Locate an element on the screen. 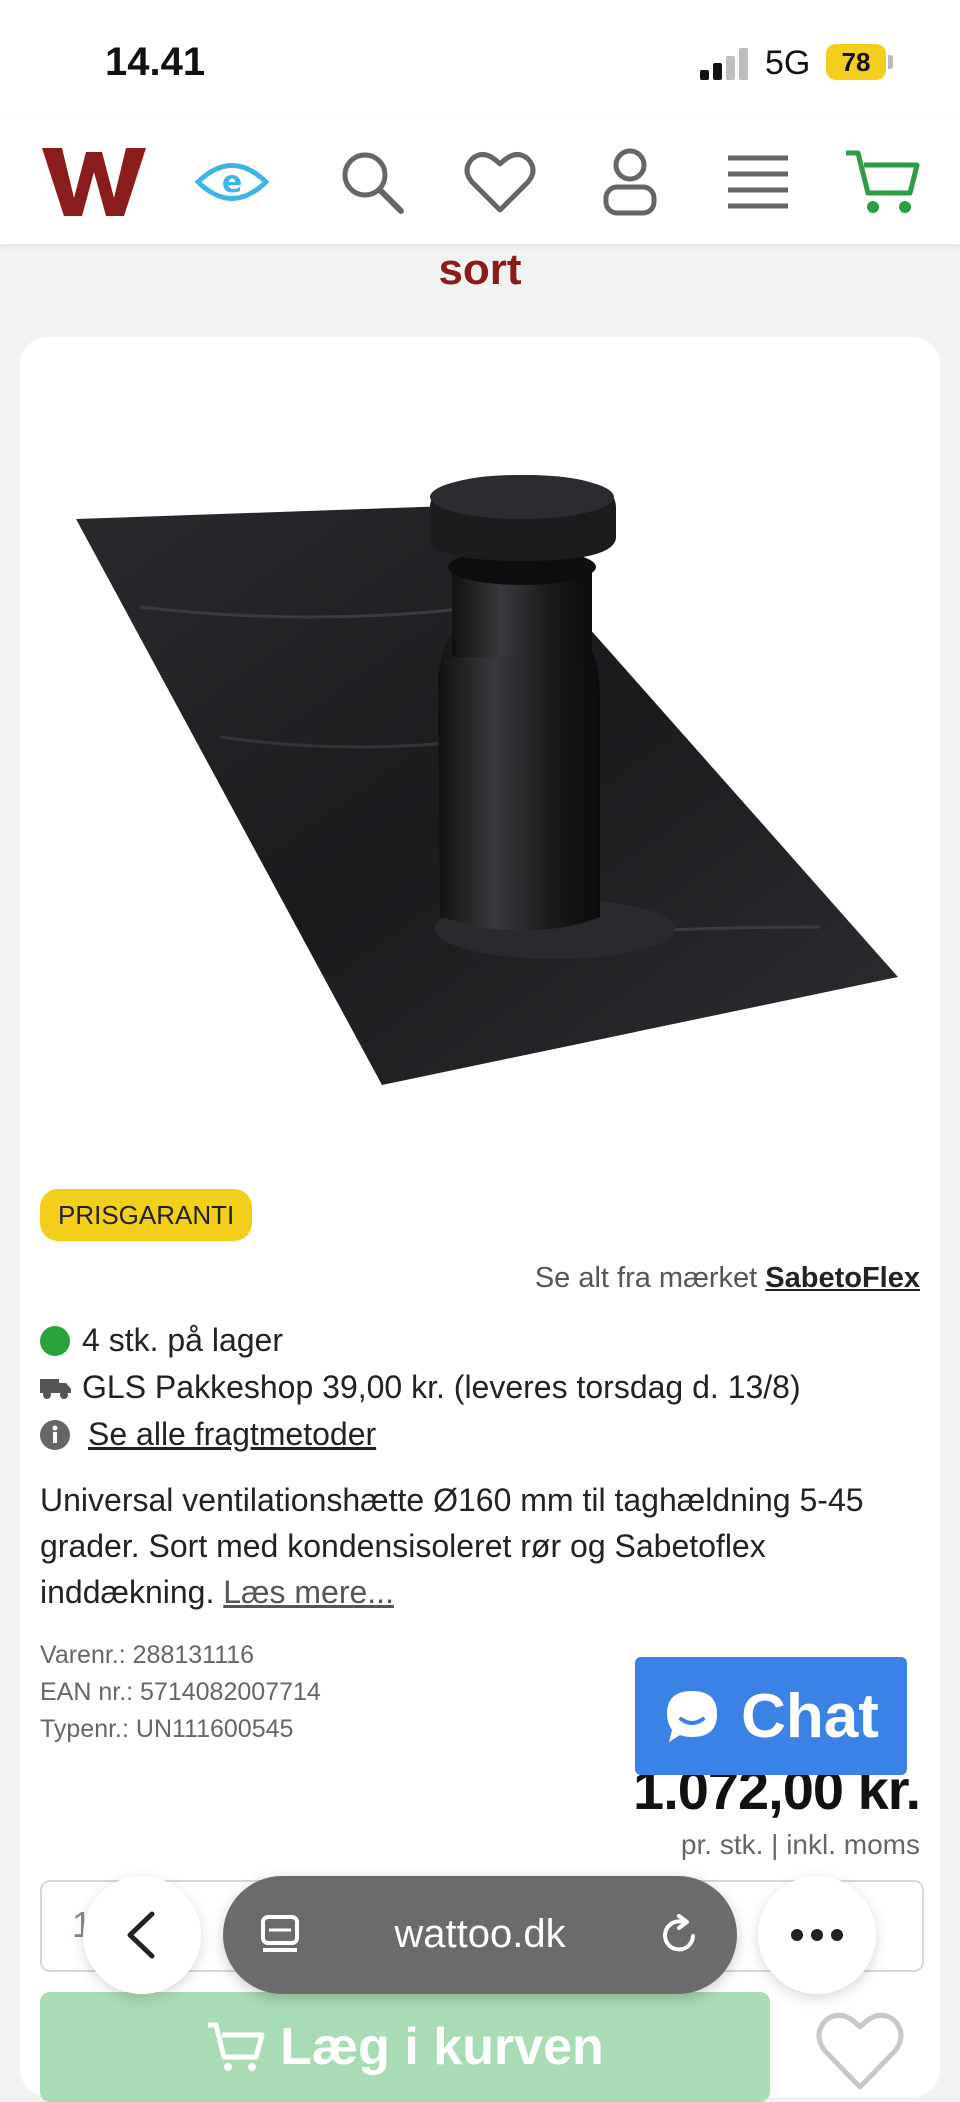 This screenshot has width=960, height=2102. back-button is located at coordinates (142, 1935).